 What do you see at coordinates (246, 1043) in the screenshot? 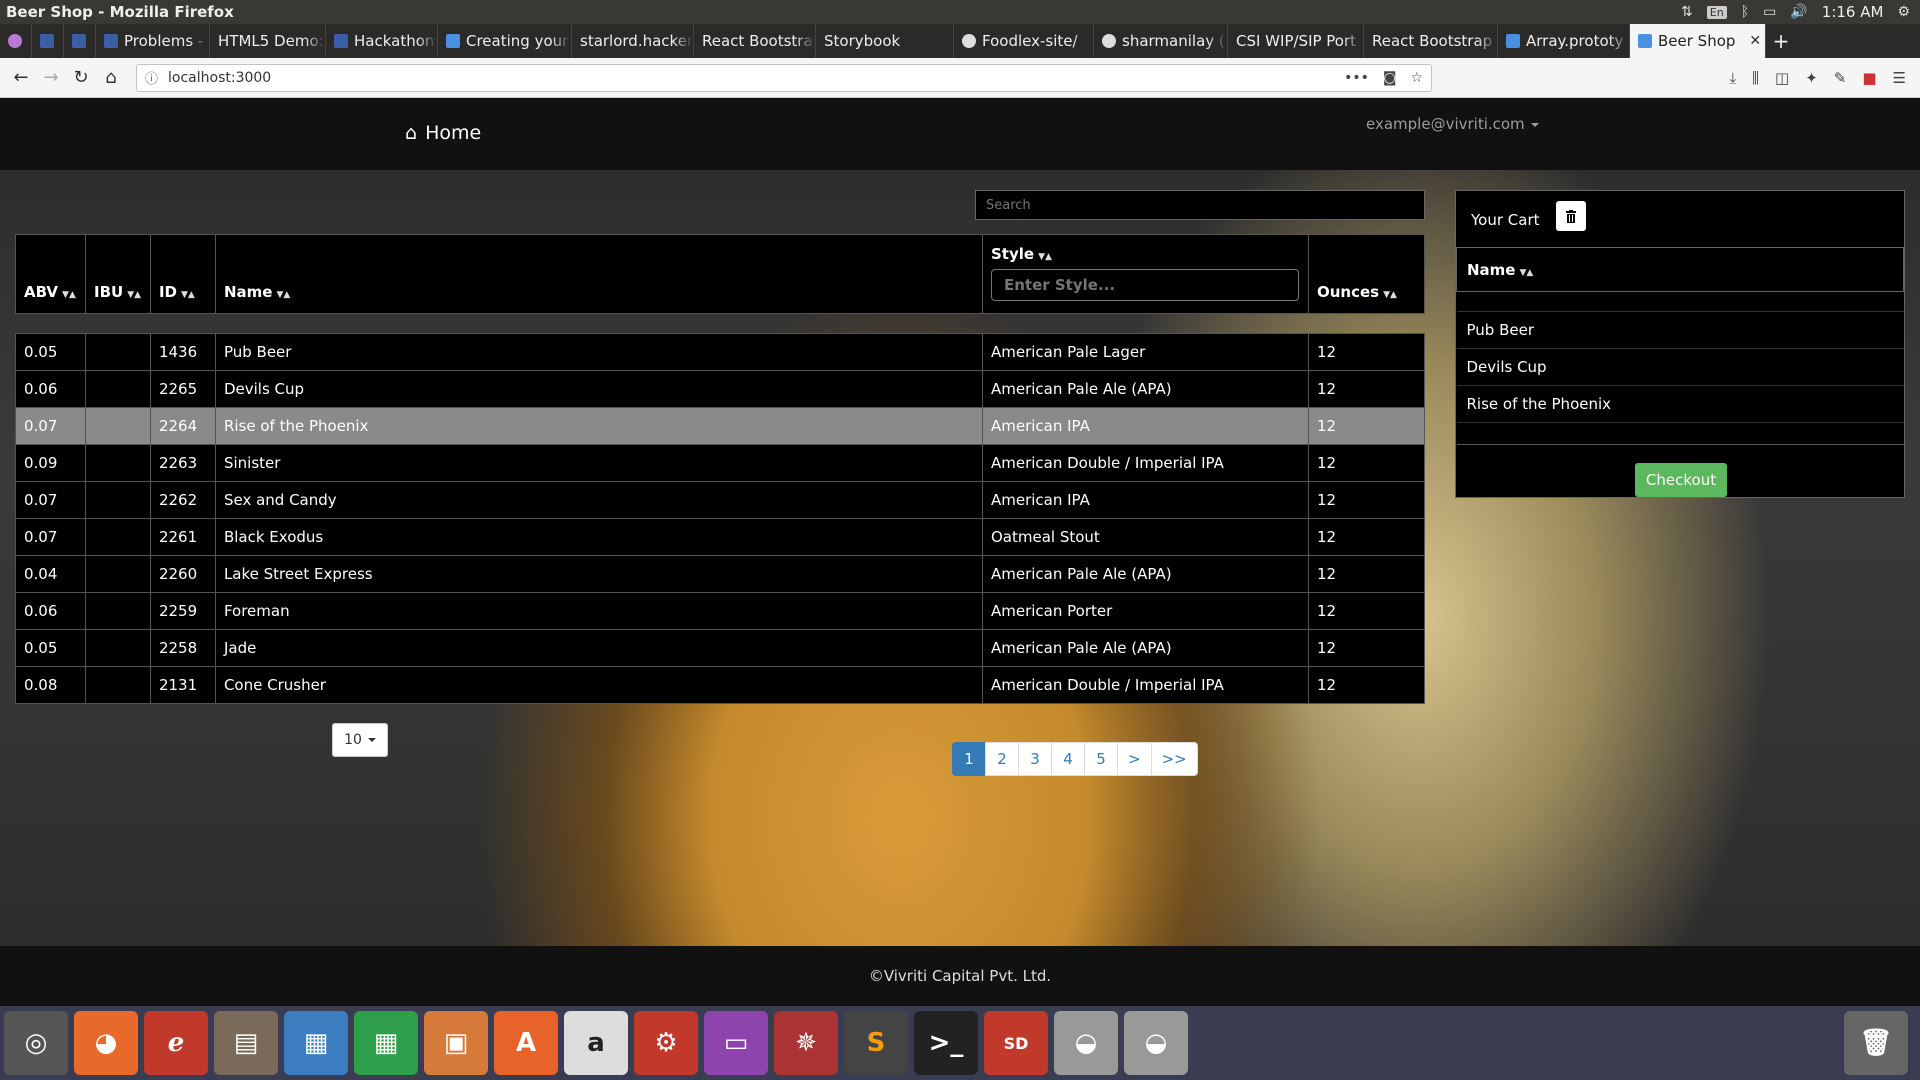
I see `files-icon: ▤` at bounding box center [246, 1043].